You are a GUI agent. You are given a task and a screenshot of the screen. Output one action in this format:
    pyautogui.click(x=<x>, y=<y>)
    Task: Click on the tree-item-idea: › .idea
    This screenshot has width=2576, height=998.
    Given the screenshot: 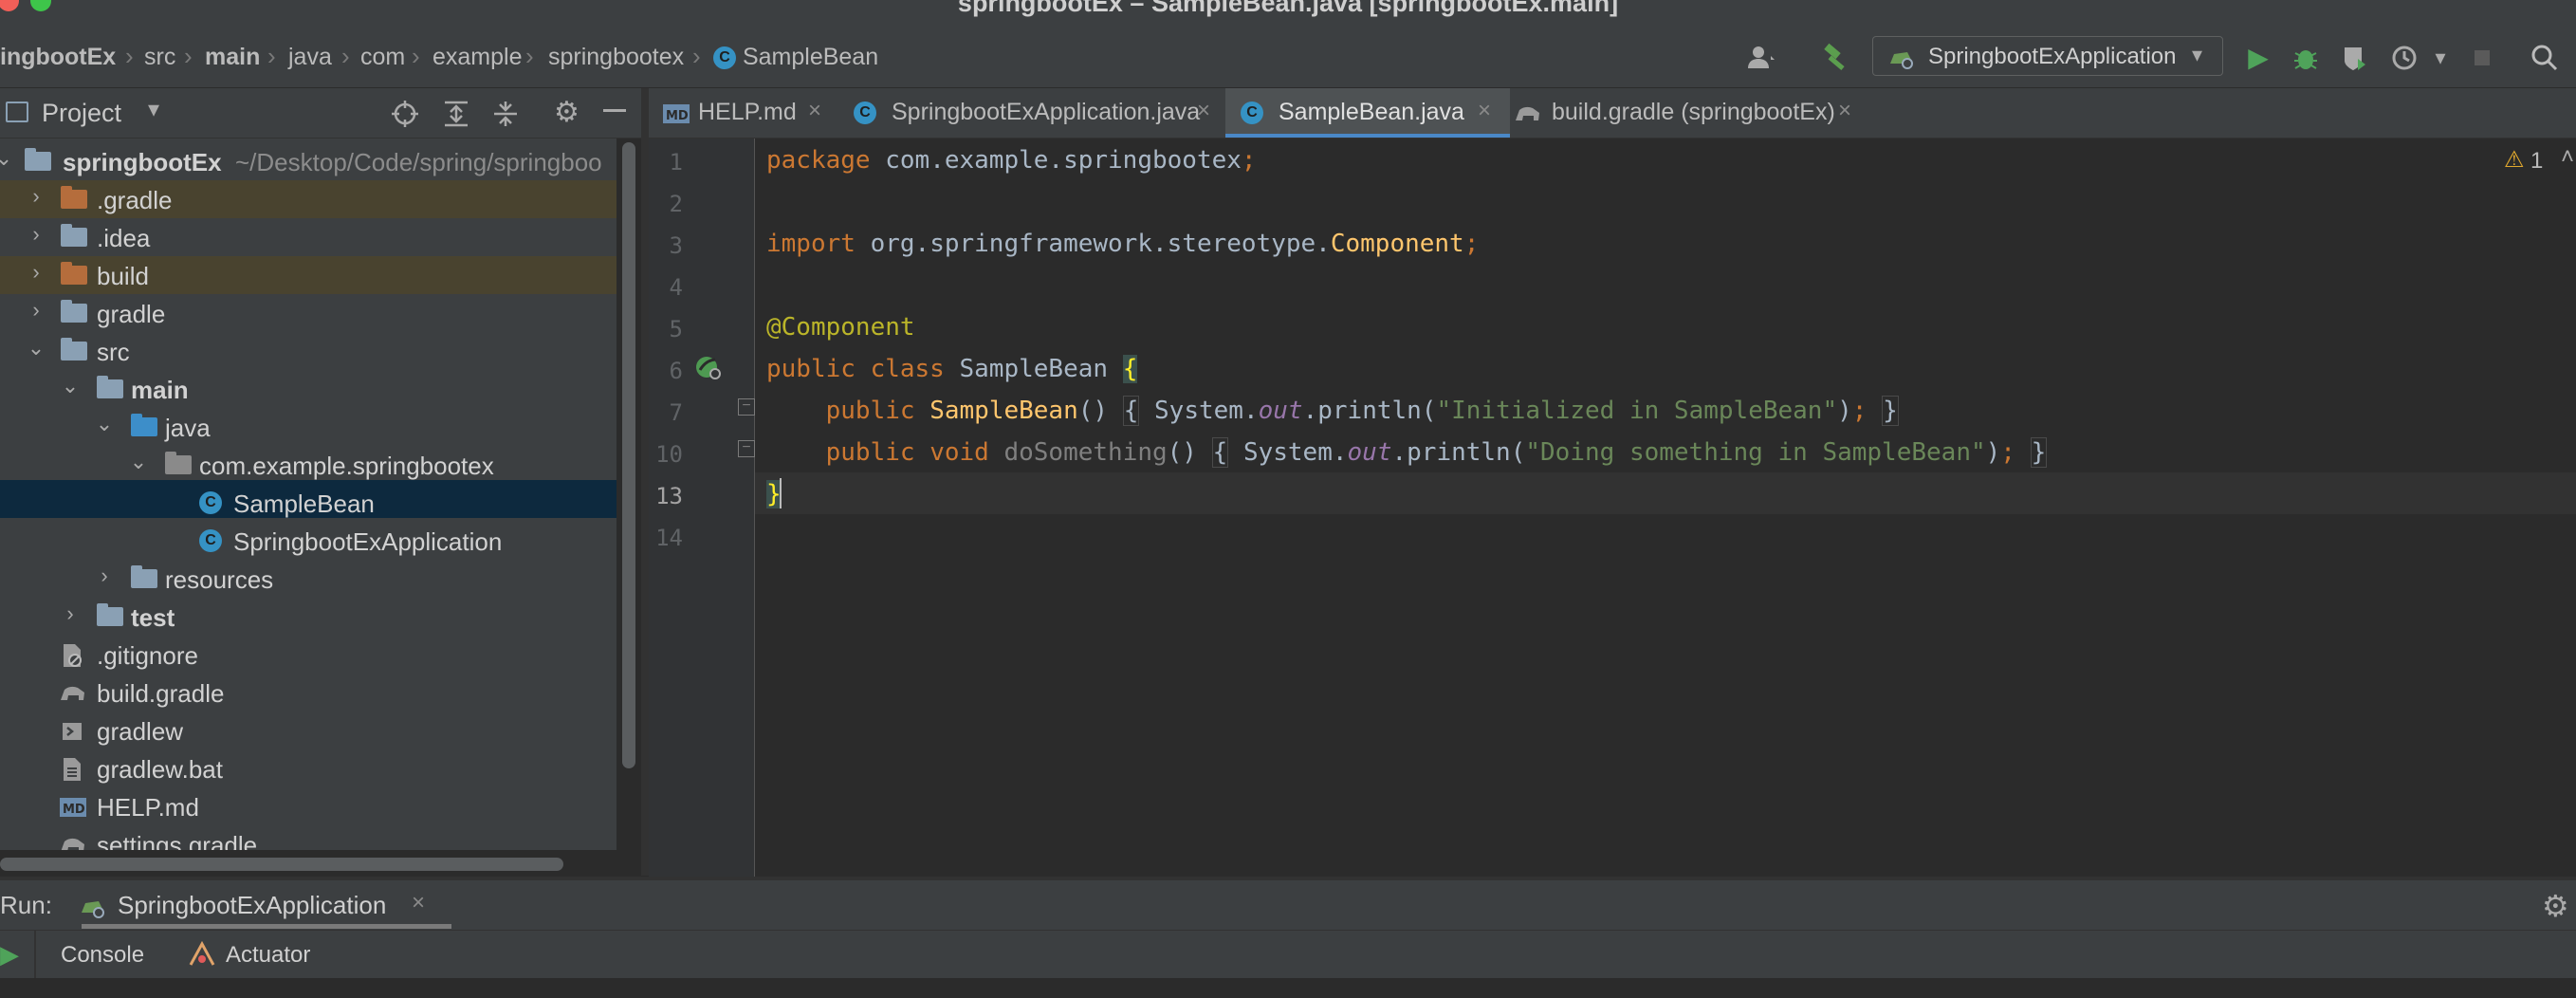 What is the action you would take?
    pyautogui.click(x=308, y=237)
    